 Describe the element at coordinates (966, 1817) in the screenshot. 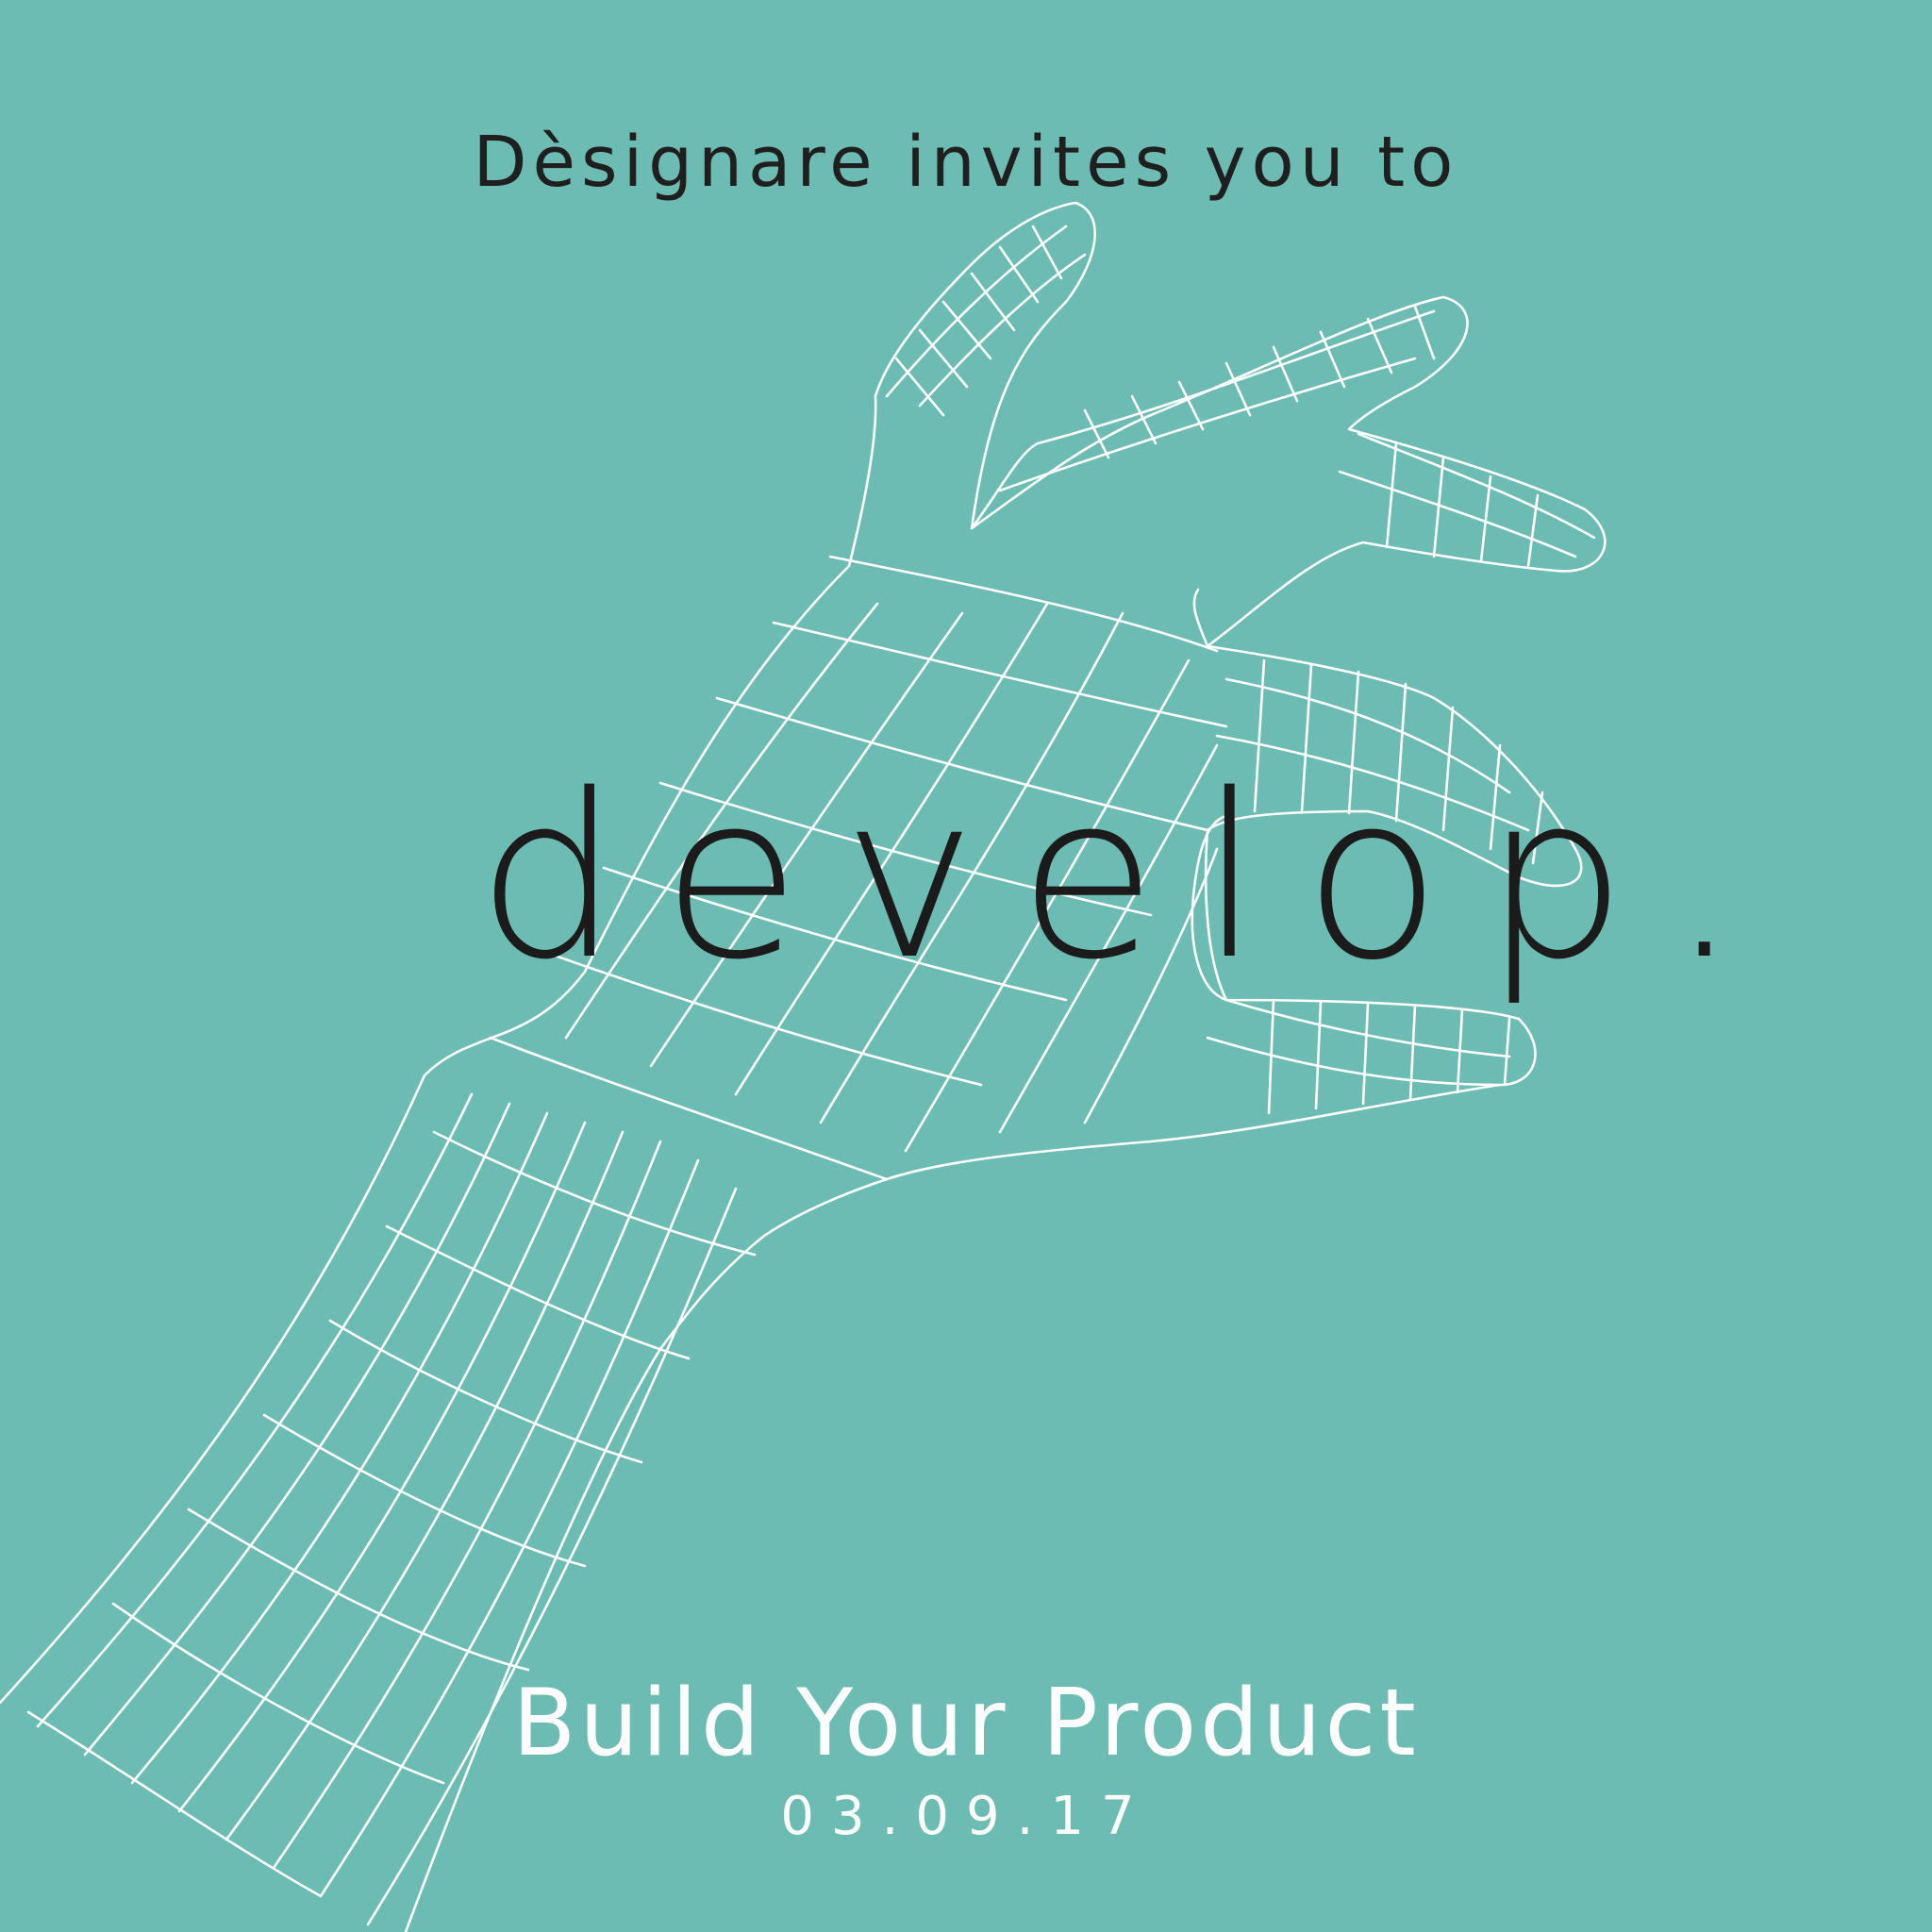

I see `event-date: 03.09.17` at that location.